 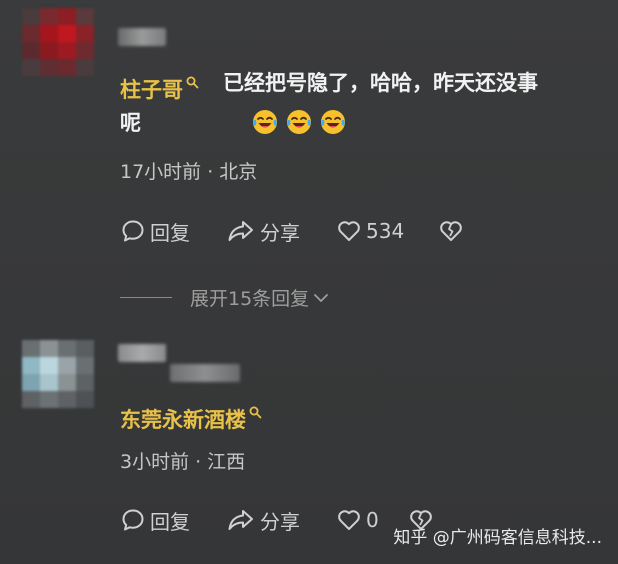 I want to click on comment-time: 17小时前, so click(x=161, y=172).